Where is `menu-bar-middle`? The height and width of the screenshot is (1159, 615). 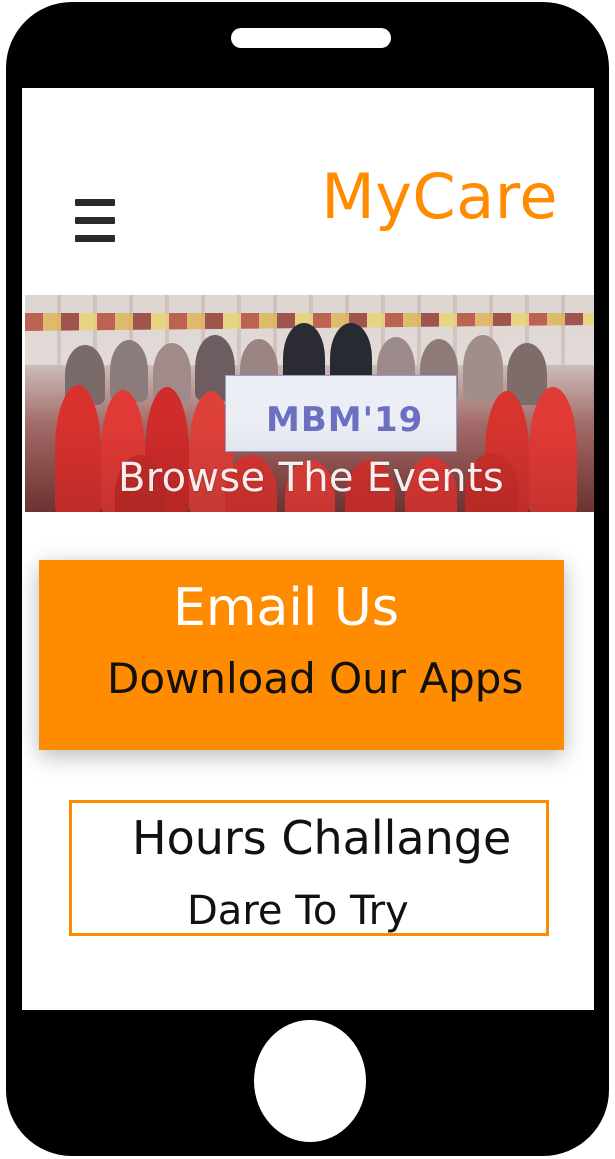
menu-bar-middle is located at coordinates (95, 220).